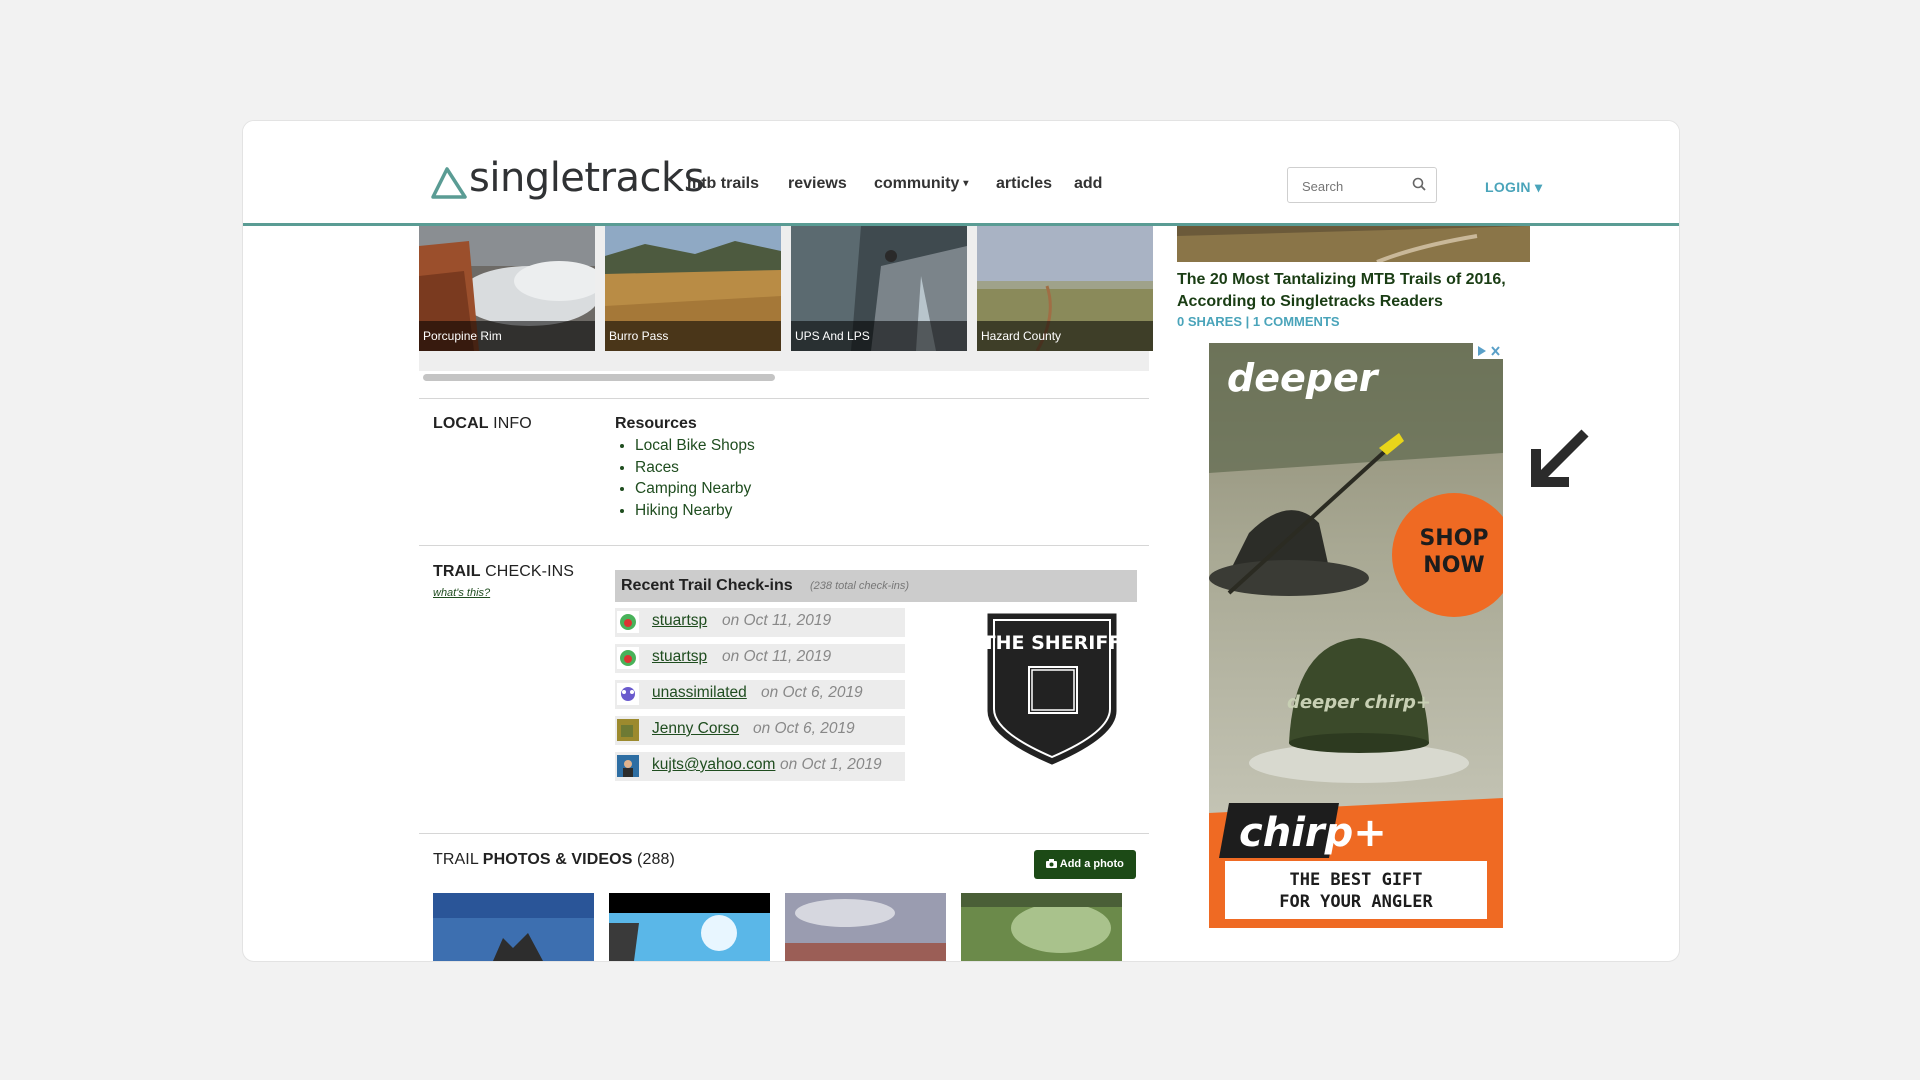  I want to click on login-menu: LOGIN ▾, so click(1513, 187).